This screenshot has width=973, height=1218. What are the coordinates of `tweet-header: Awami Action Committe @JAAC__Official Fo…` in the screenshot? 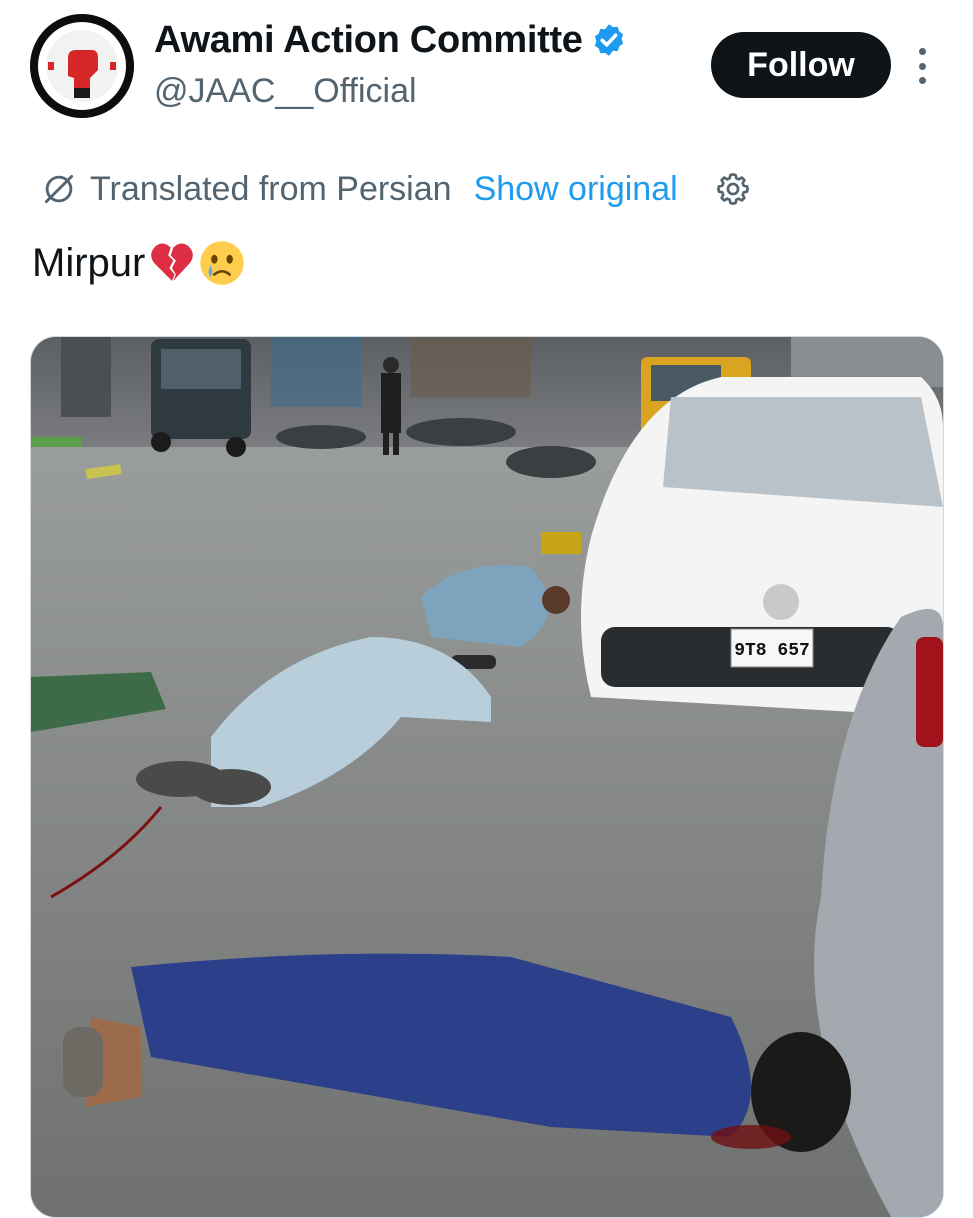 It's located at (486, 65).